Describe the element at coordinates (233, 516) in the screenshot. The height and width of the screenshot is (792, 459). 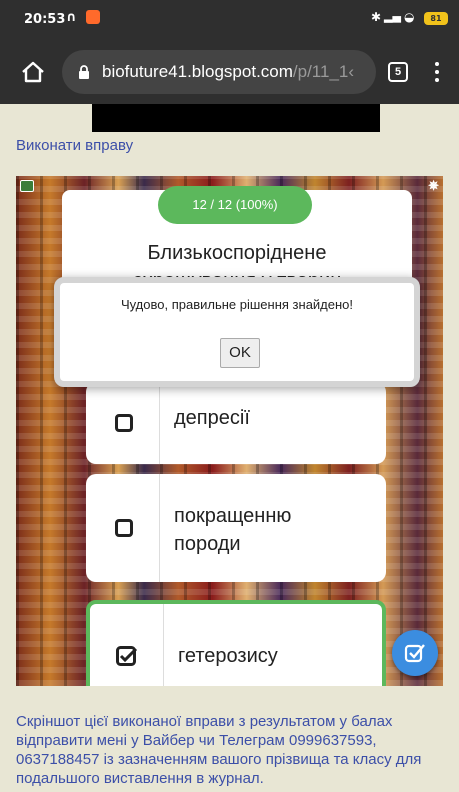
I see `answer-label-line1: покращенню` at that location.